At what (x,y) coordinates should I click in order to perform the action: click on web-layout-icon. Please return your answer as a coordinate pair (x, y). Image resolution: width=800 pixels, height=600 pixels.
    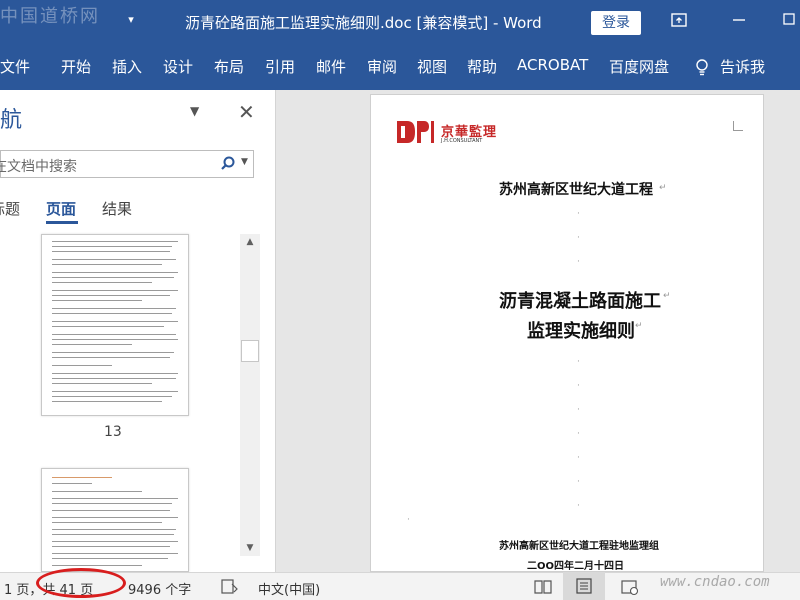
    Looking at the image, I should click on (630, 587).